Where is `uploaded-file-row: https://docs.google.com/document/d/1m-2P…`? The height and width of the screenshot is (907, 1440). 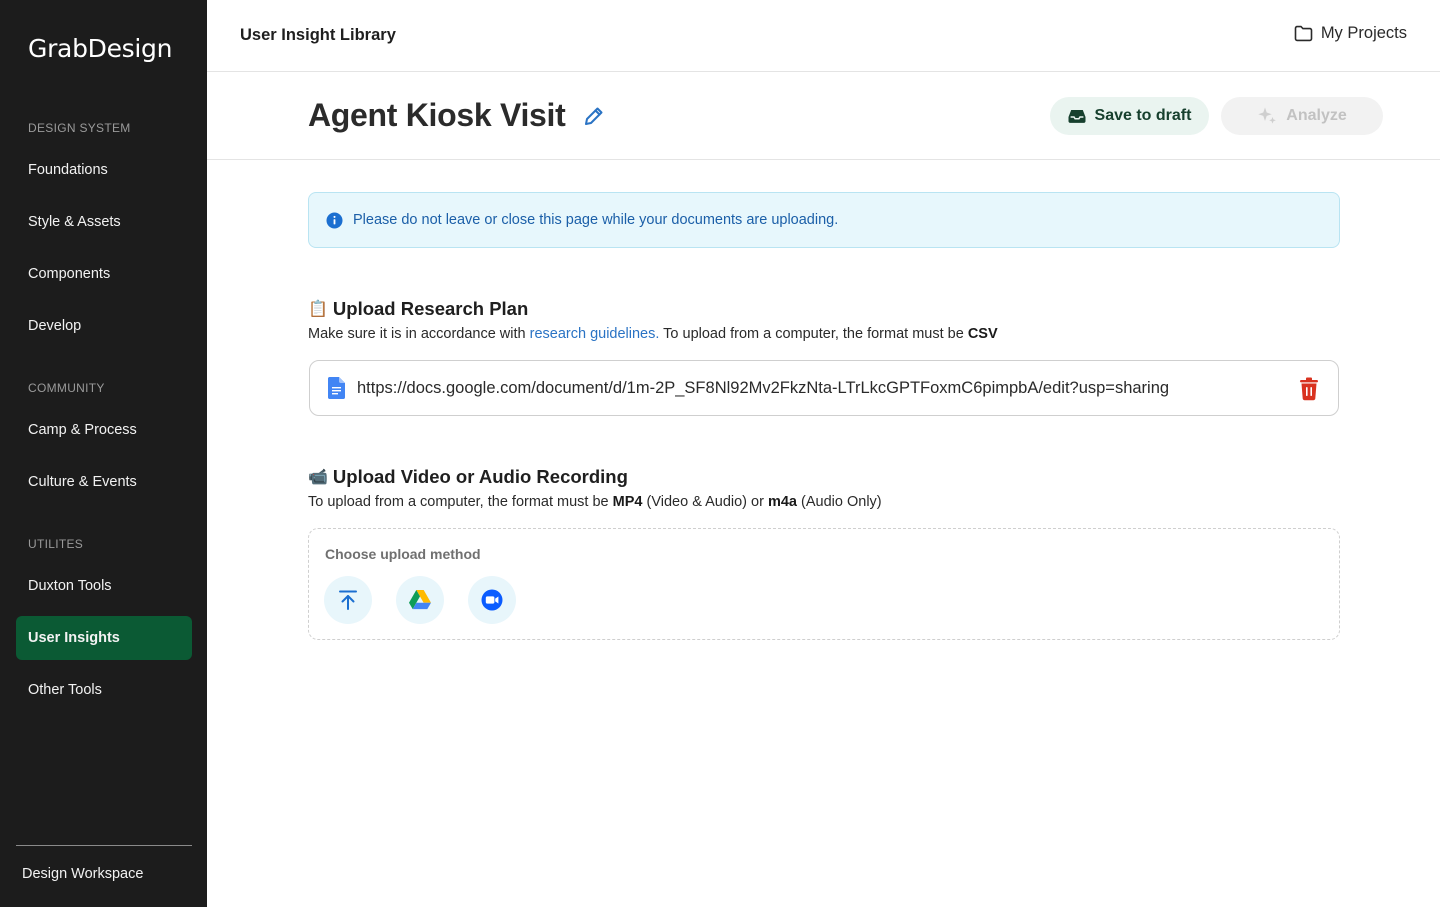 uploaded-file-row: https://docs.google.com/document/d/1m-2P… is located at coordinates (824, 388).